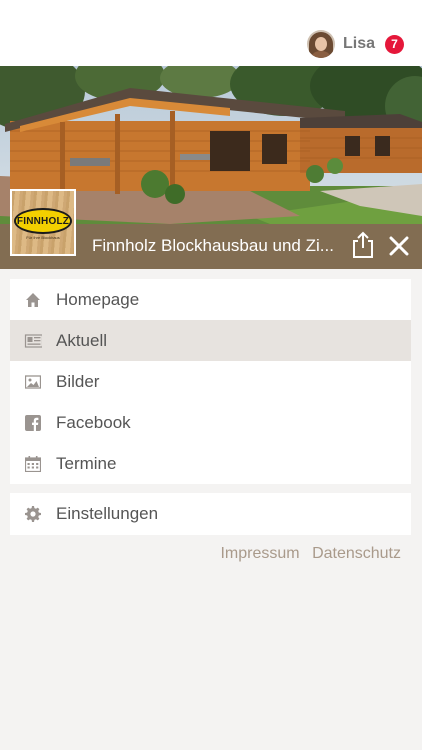  I want to click on user-profile: Lisa 7, so click(355, 44).